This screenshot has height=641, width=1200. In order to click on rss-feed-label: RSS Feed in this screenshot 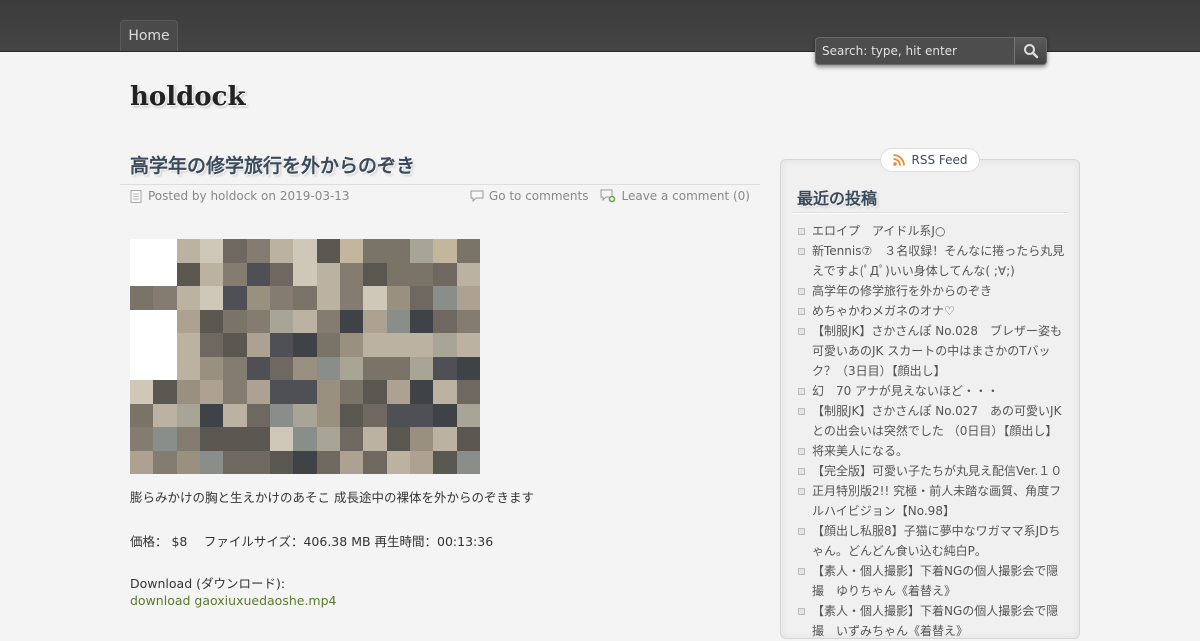, I will do `click(939, 160)`.